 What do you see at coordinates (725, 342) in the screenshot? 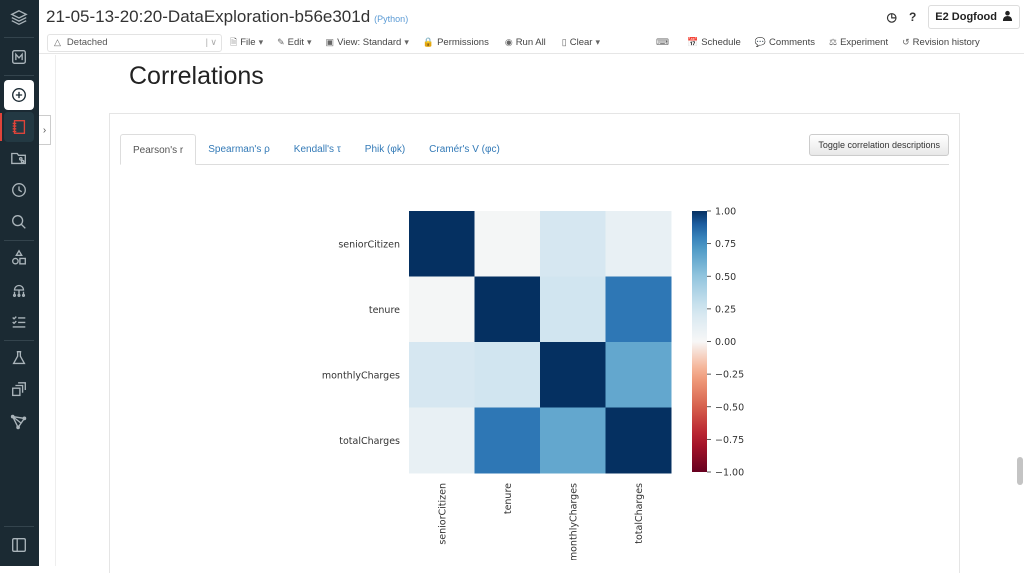
I see `colorbar-tick-label: 0.00` at bounding box center [725, 342].